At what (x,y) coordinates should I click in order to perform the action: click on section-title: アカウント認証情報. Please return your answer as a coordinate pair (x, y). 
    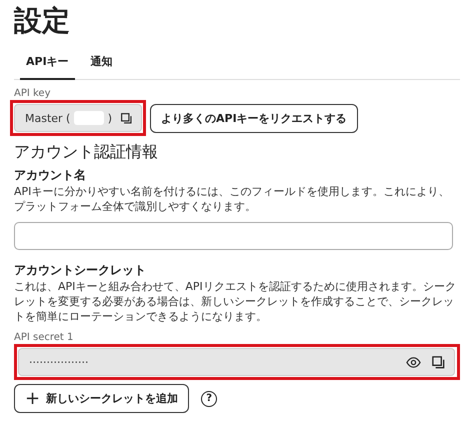
    Looking at the image, I should click on (86, 152).